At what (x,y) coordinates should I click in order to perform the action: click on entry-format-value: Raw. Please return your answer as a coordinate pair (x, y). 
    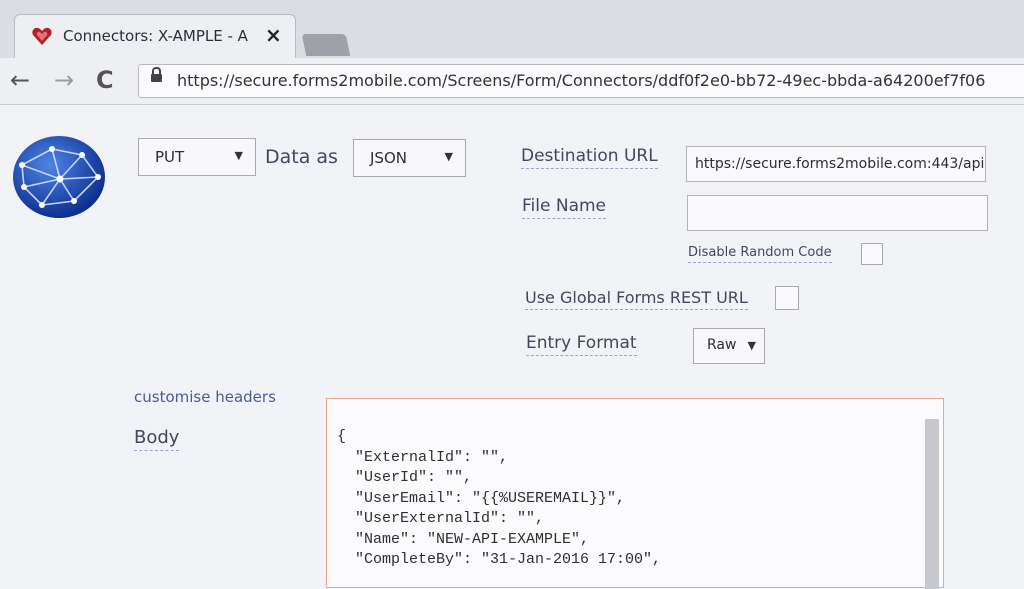
    Looking at the image, I should click on (722, 345).